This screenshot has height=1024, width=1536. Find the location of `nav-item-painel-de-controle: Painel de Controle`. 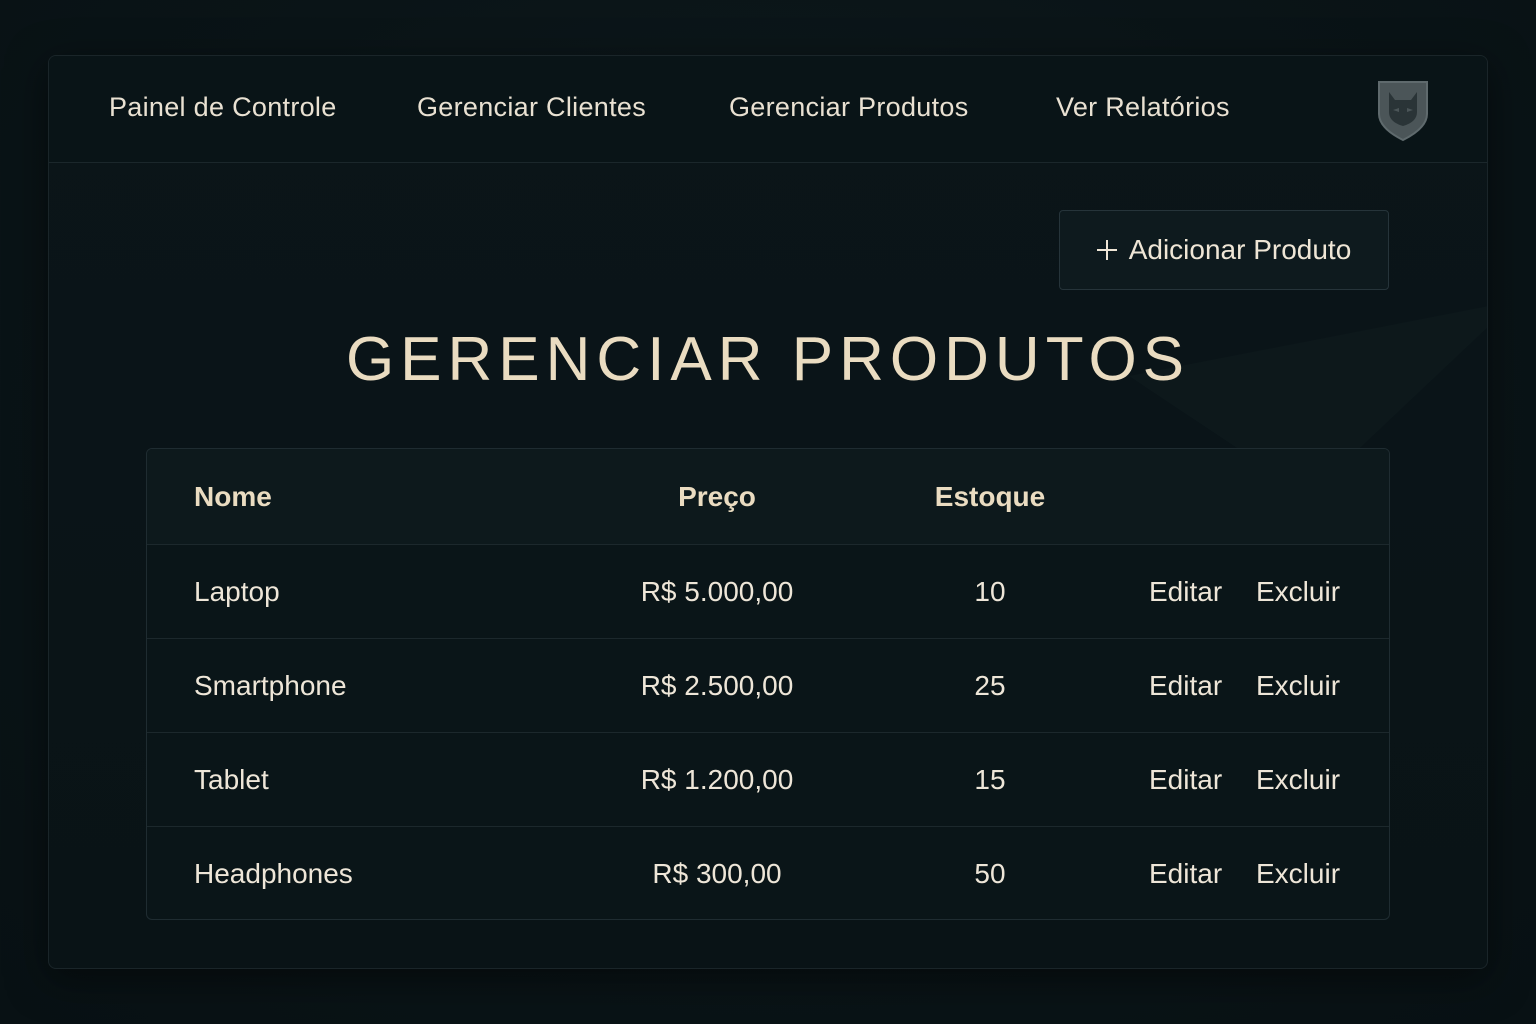

nav-item-painel-de-controle: Painel de Controle is located at coordinates (223, 107).